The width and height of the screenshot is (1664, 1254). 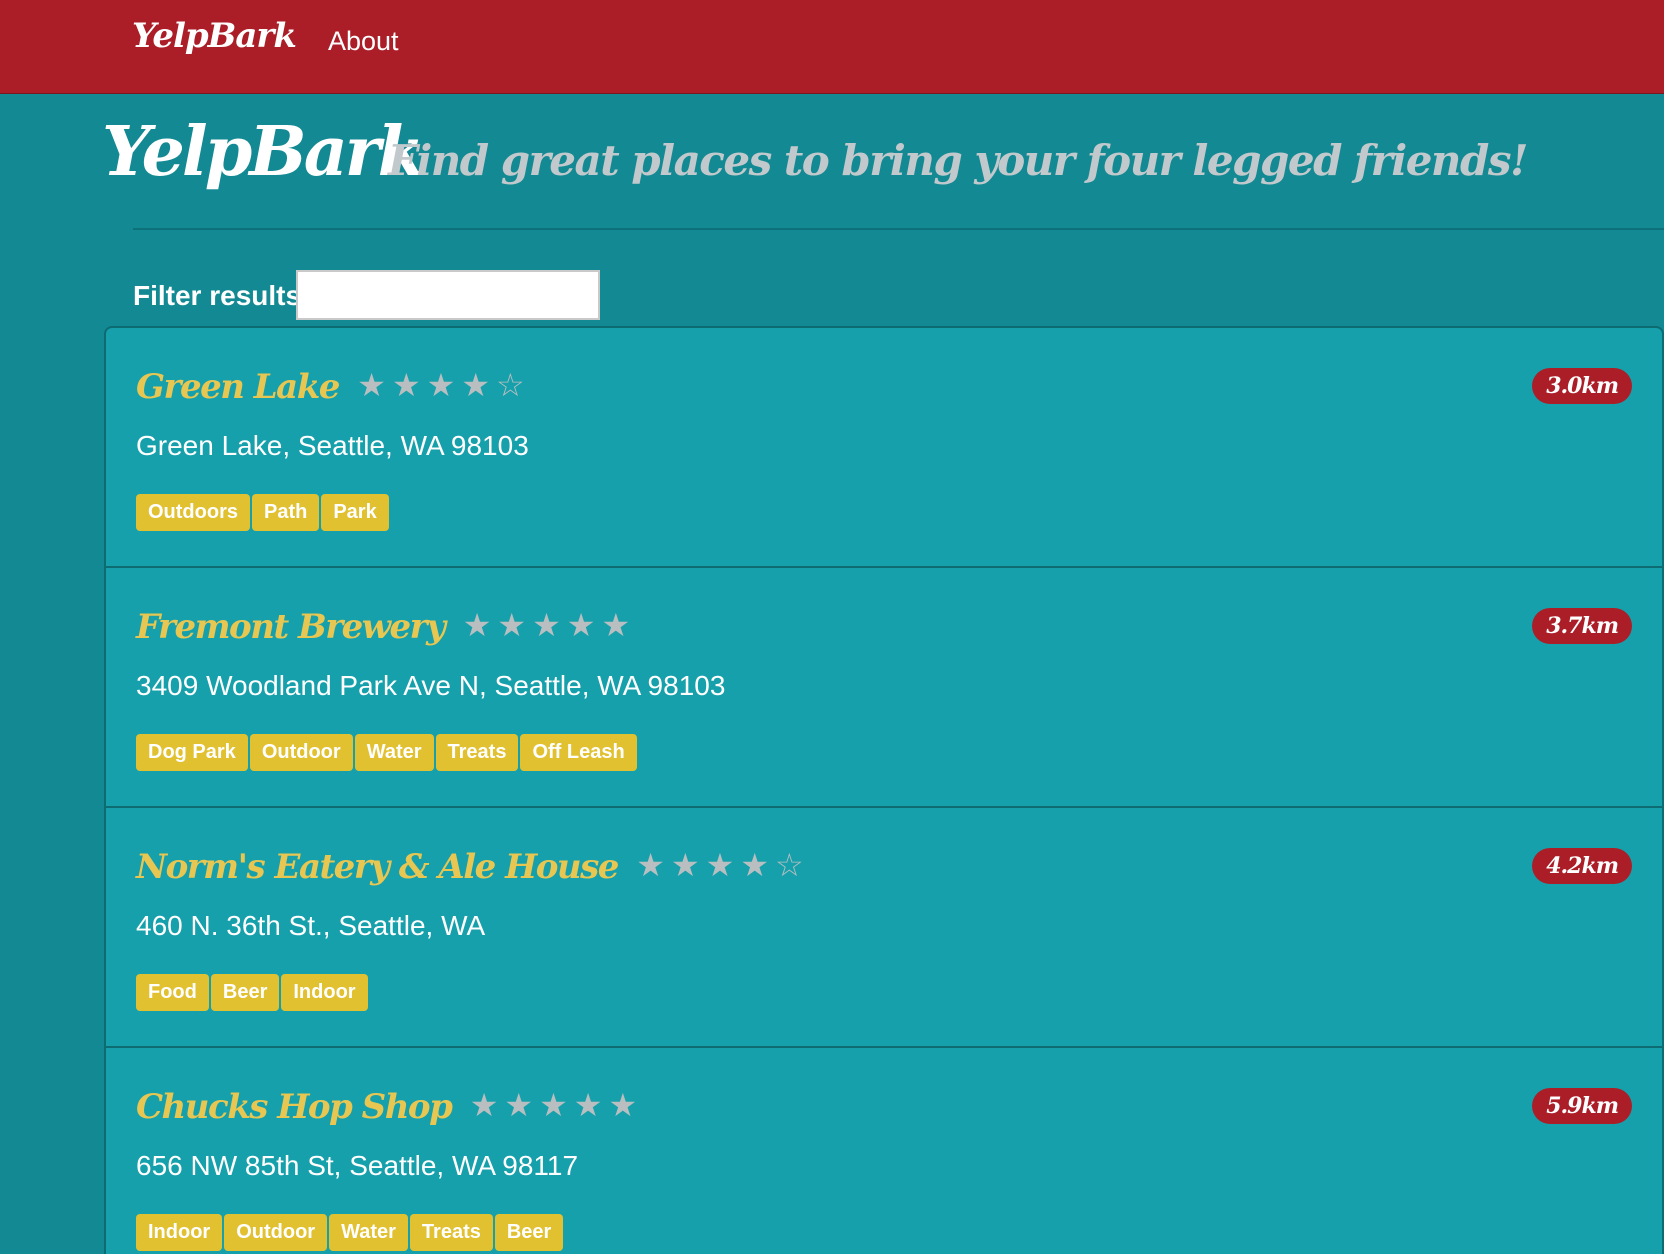 I want to click on tag-list: Food Beer Indoor, so click(x=253, y=992).